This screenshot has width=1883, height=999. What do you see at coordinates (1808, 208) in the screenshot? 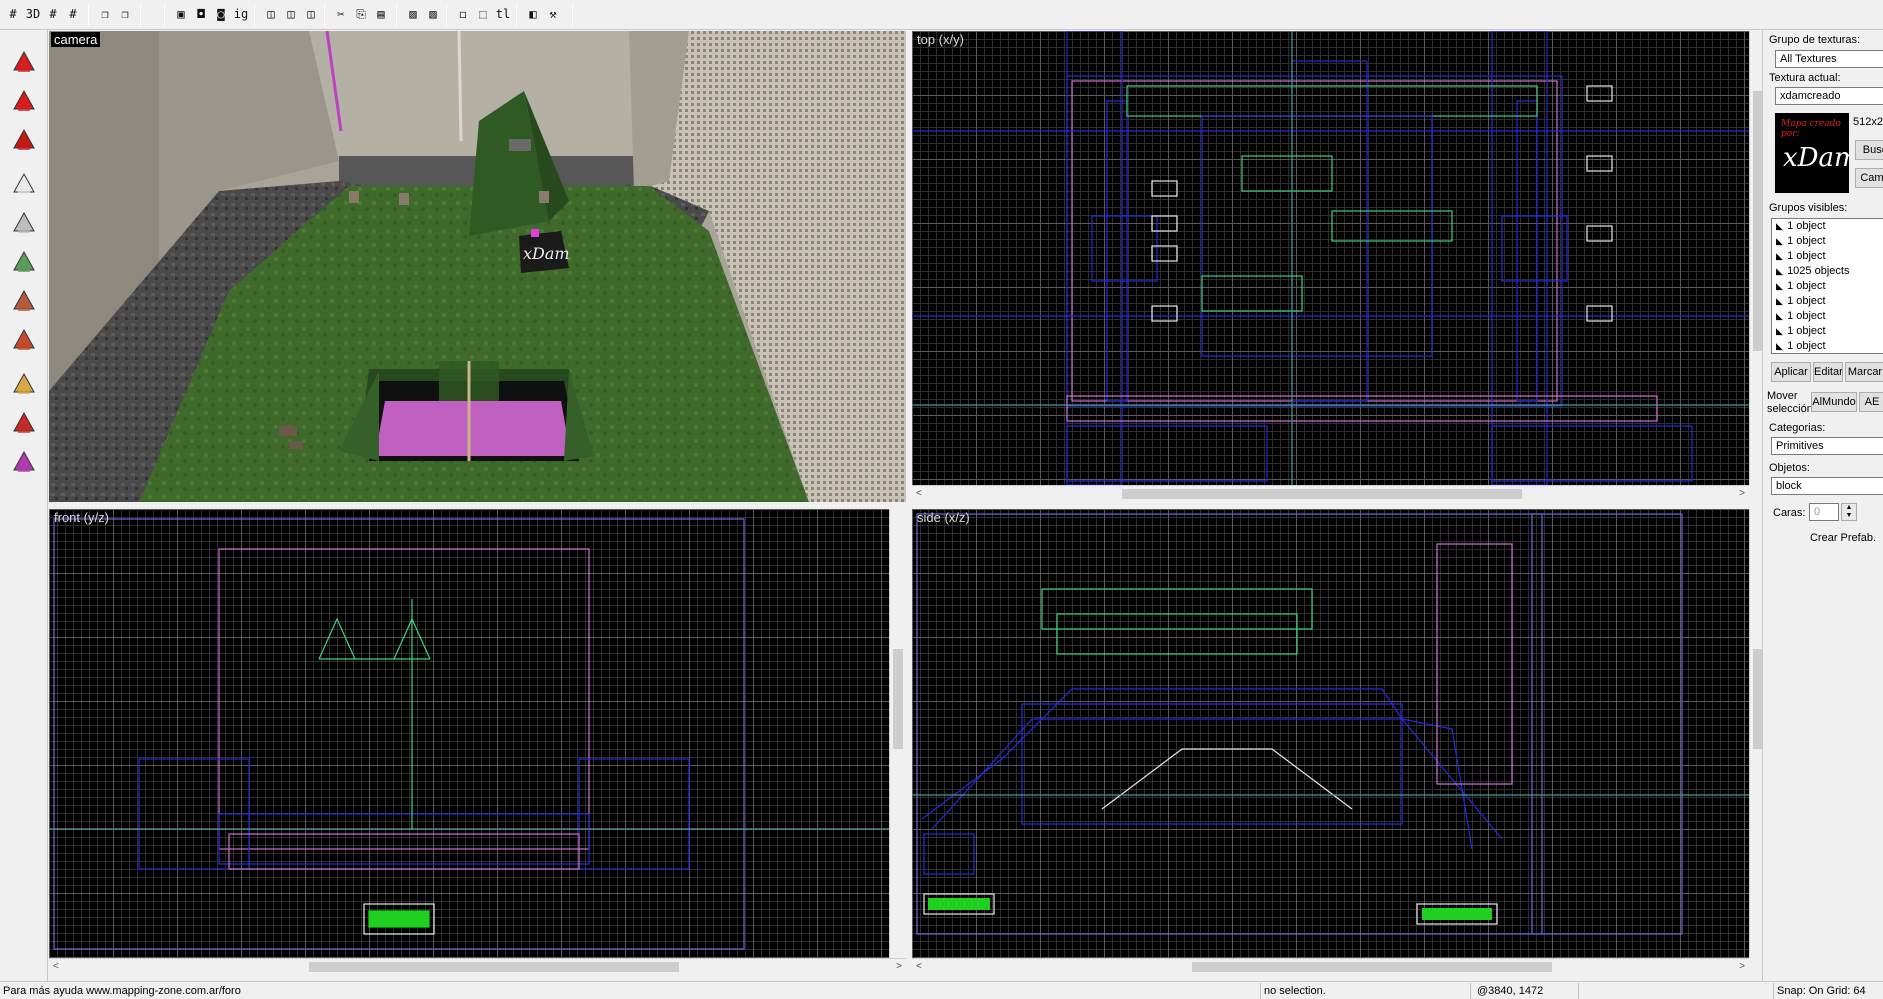
I see `visible-groups-label: Grupos visibles:` at bounding box center [1808, 208].